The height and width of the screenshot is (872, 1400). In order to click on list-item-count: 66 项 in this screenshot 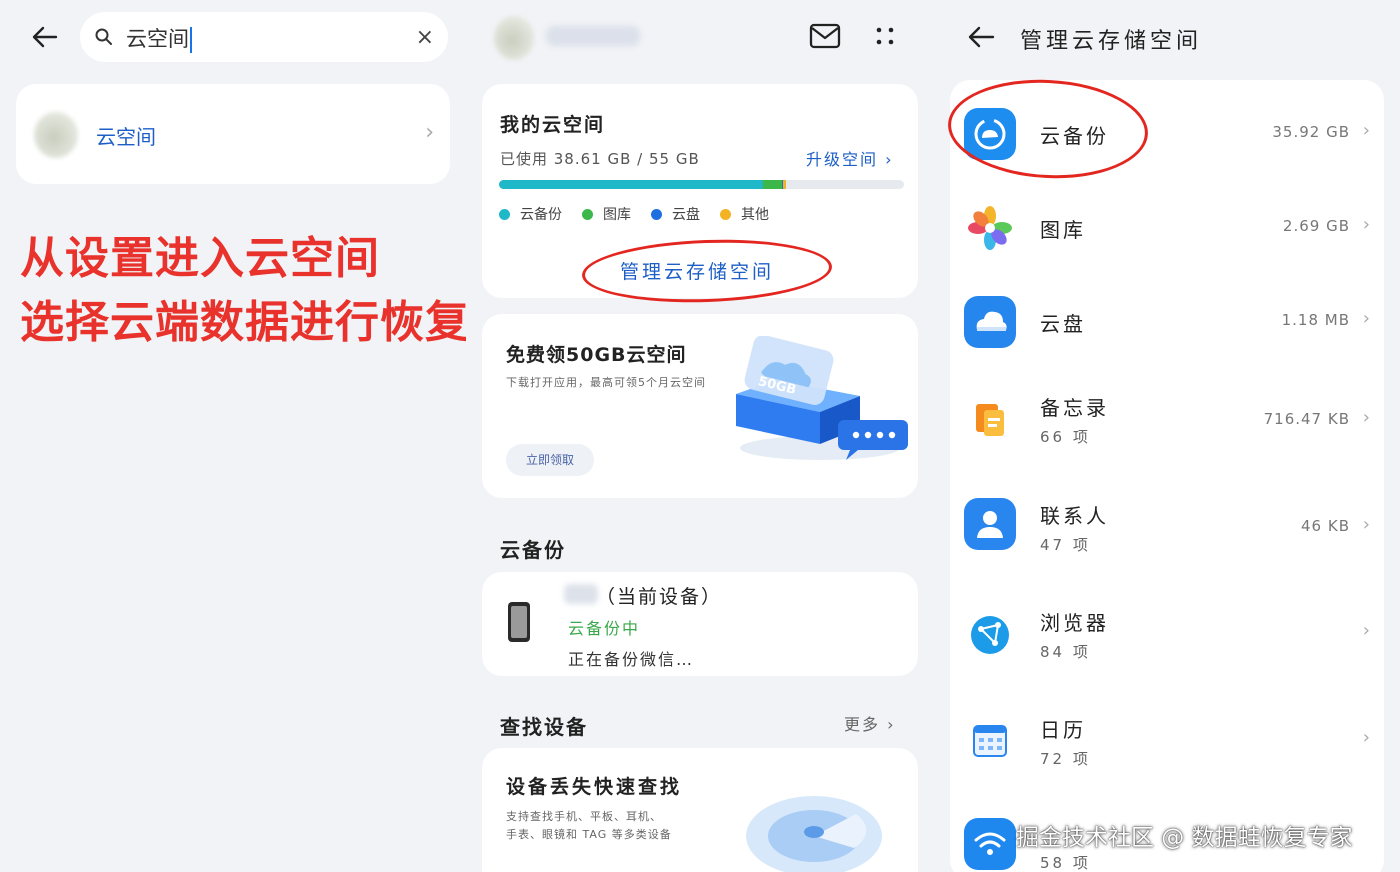, I will do `click(1065, 437)`.